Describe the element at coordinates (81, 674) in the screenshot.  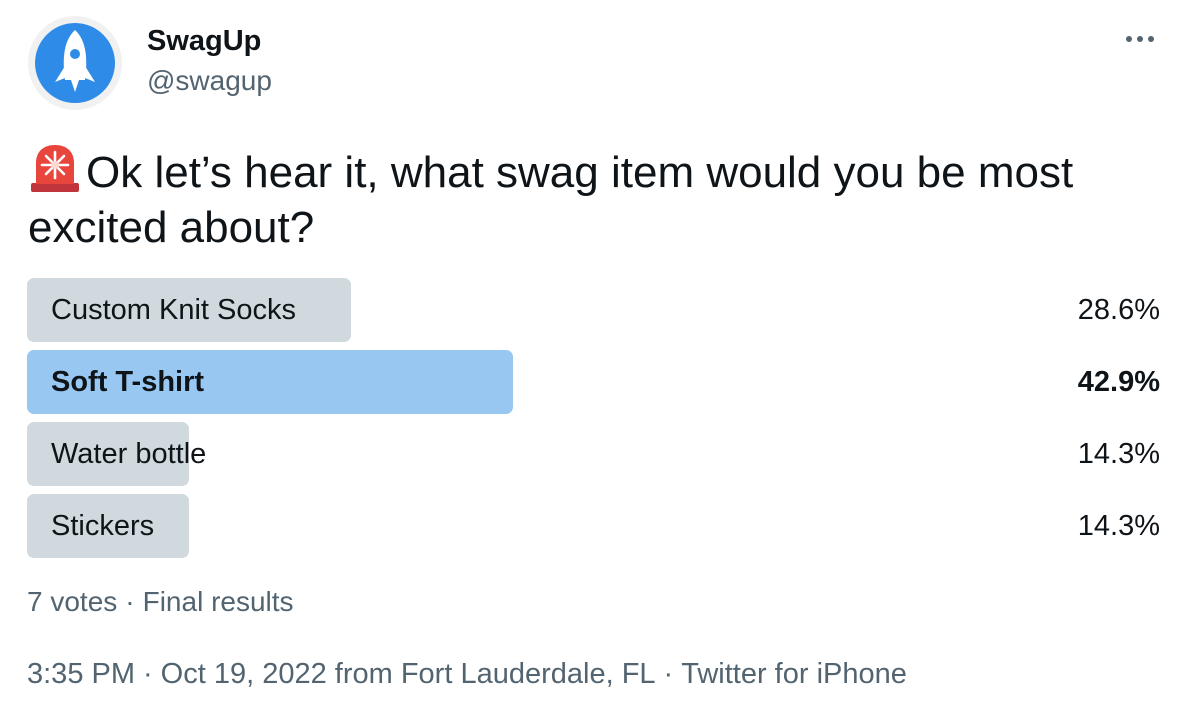
I see `tweet-time: 3:35 PM` at that location.